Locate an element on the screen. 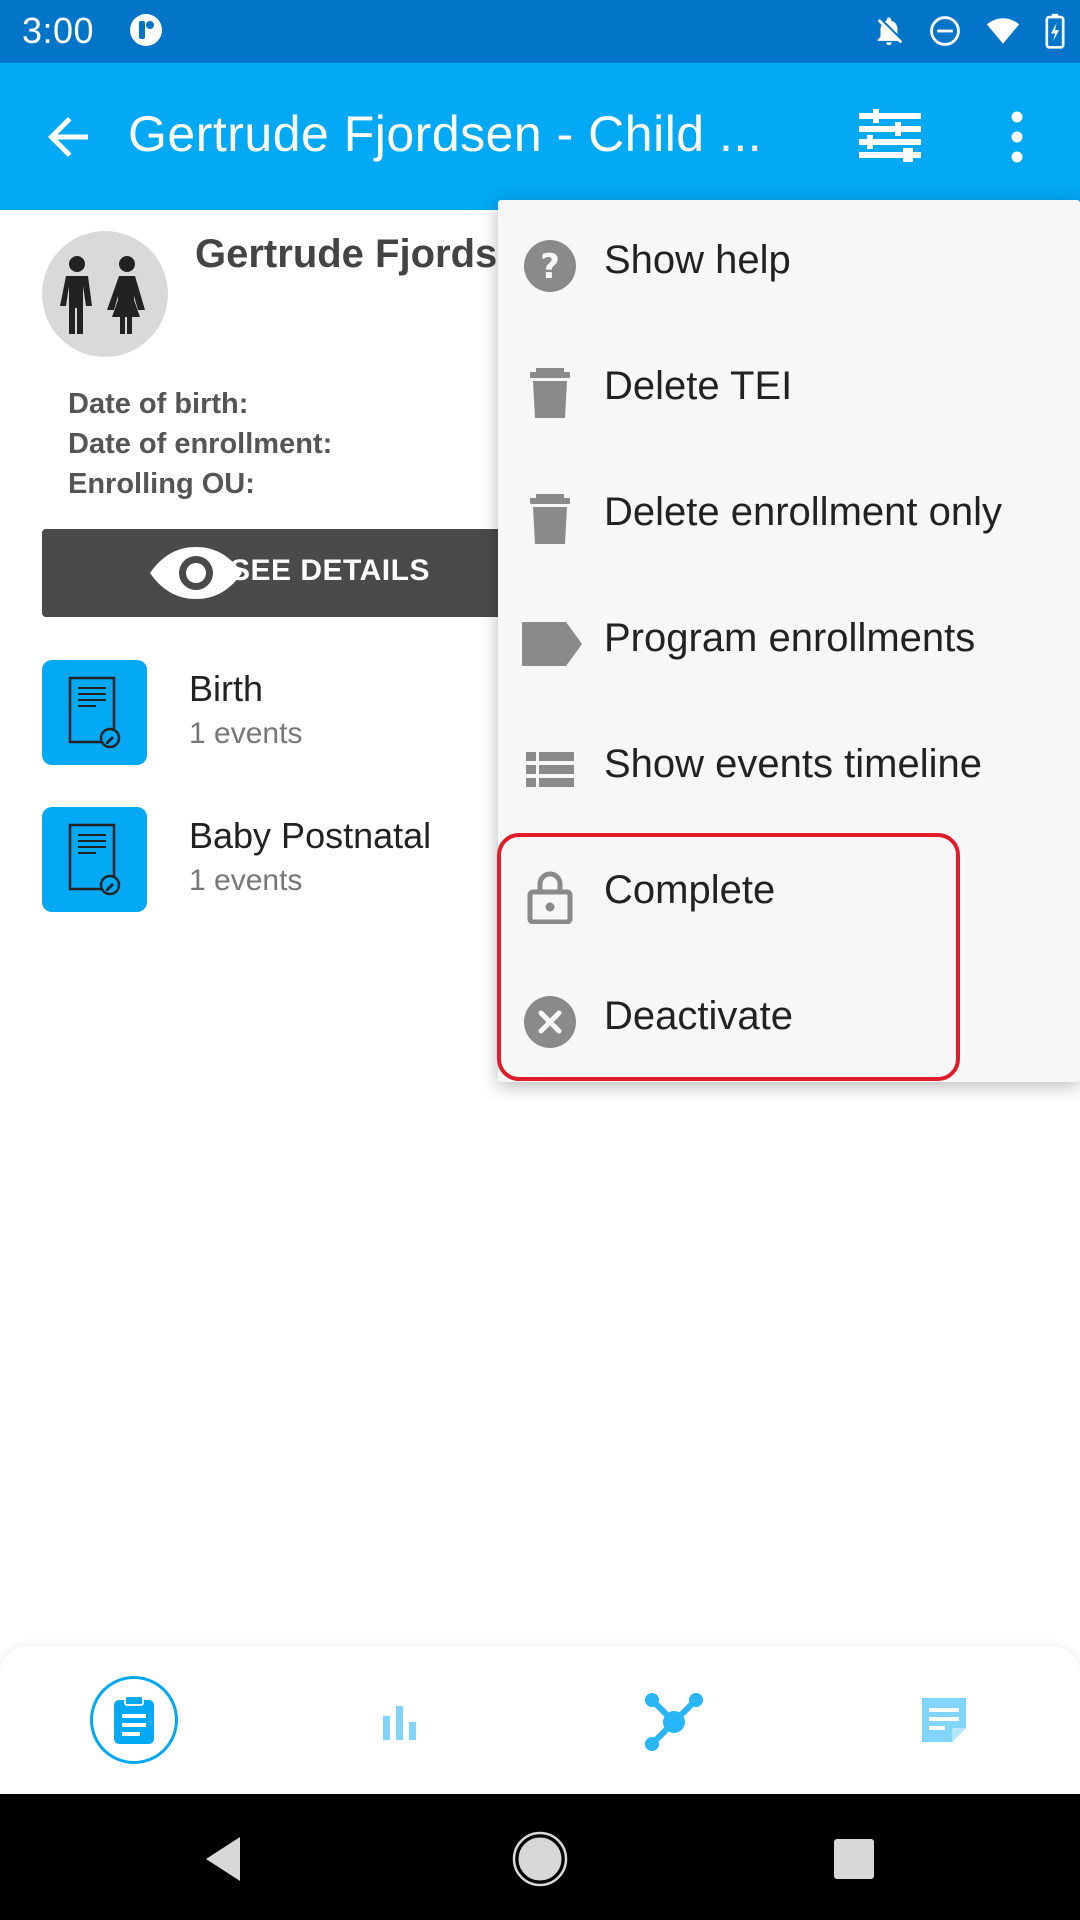 Image resolution: width=1080 pixels, height=1920 pixels. notifications-off-icon is located at coordinates (890, 31).